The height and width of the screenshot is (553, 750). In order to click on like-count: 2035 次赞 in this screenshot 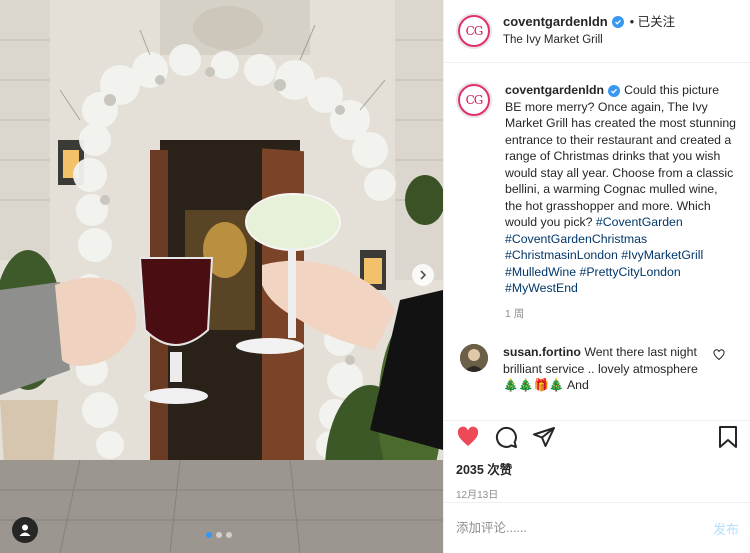, I will do `click(597, 468)`.